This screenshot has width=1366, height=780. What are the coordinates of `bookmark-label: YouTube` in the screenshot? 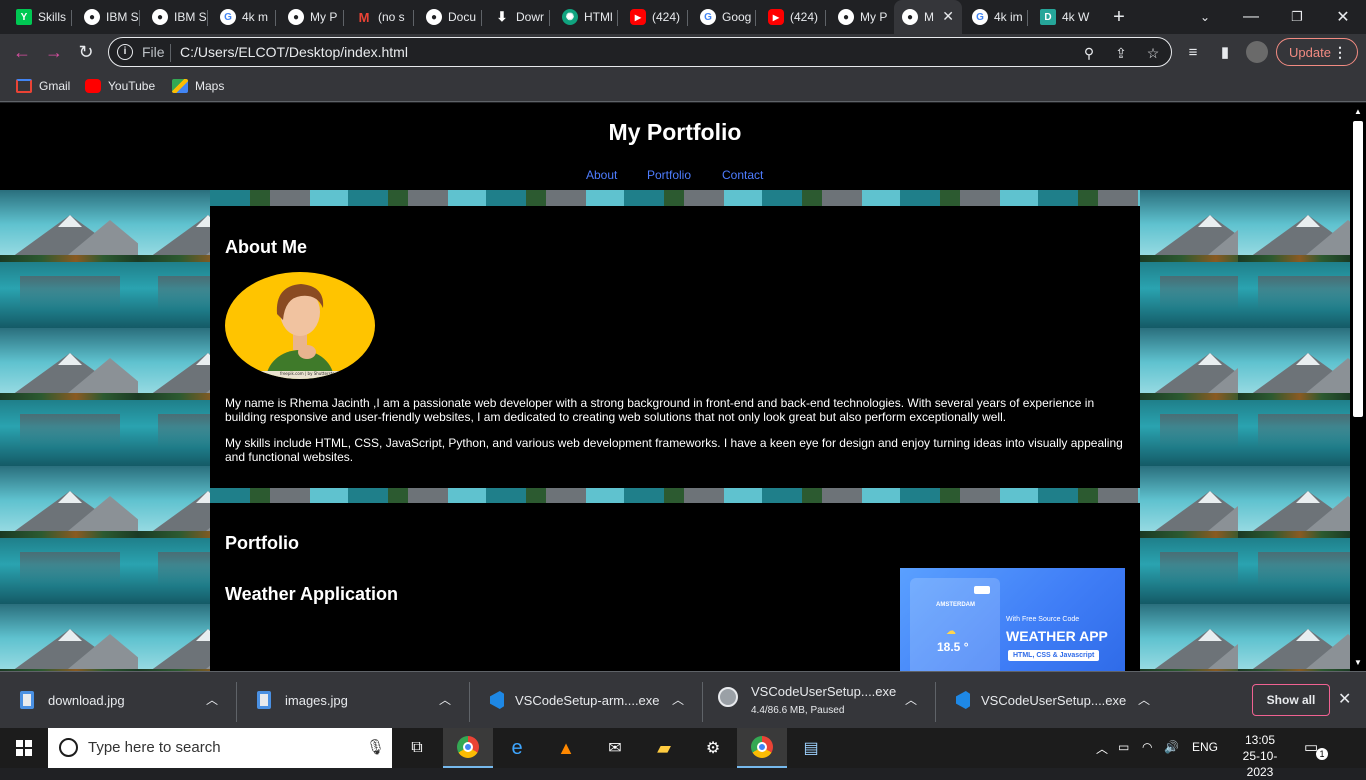 It's located at (132, 86).